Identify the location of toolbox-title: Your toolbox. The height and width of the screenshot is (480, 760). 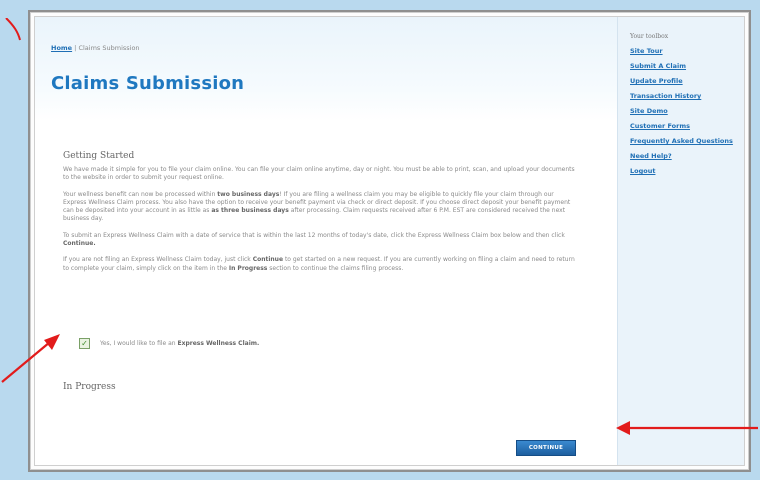
(649, 36).